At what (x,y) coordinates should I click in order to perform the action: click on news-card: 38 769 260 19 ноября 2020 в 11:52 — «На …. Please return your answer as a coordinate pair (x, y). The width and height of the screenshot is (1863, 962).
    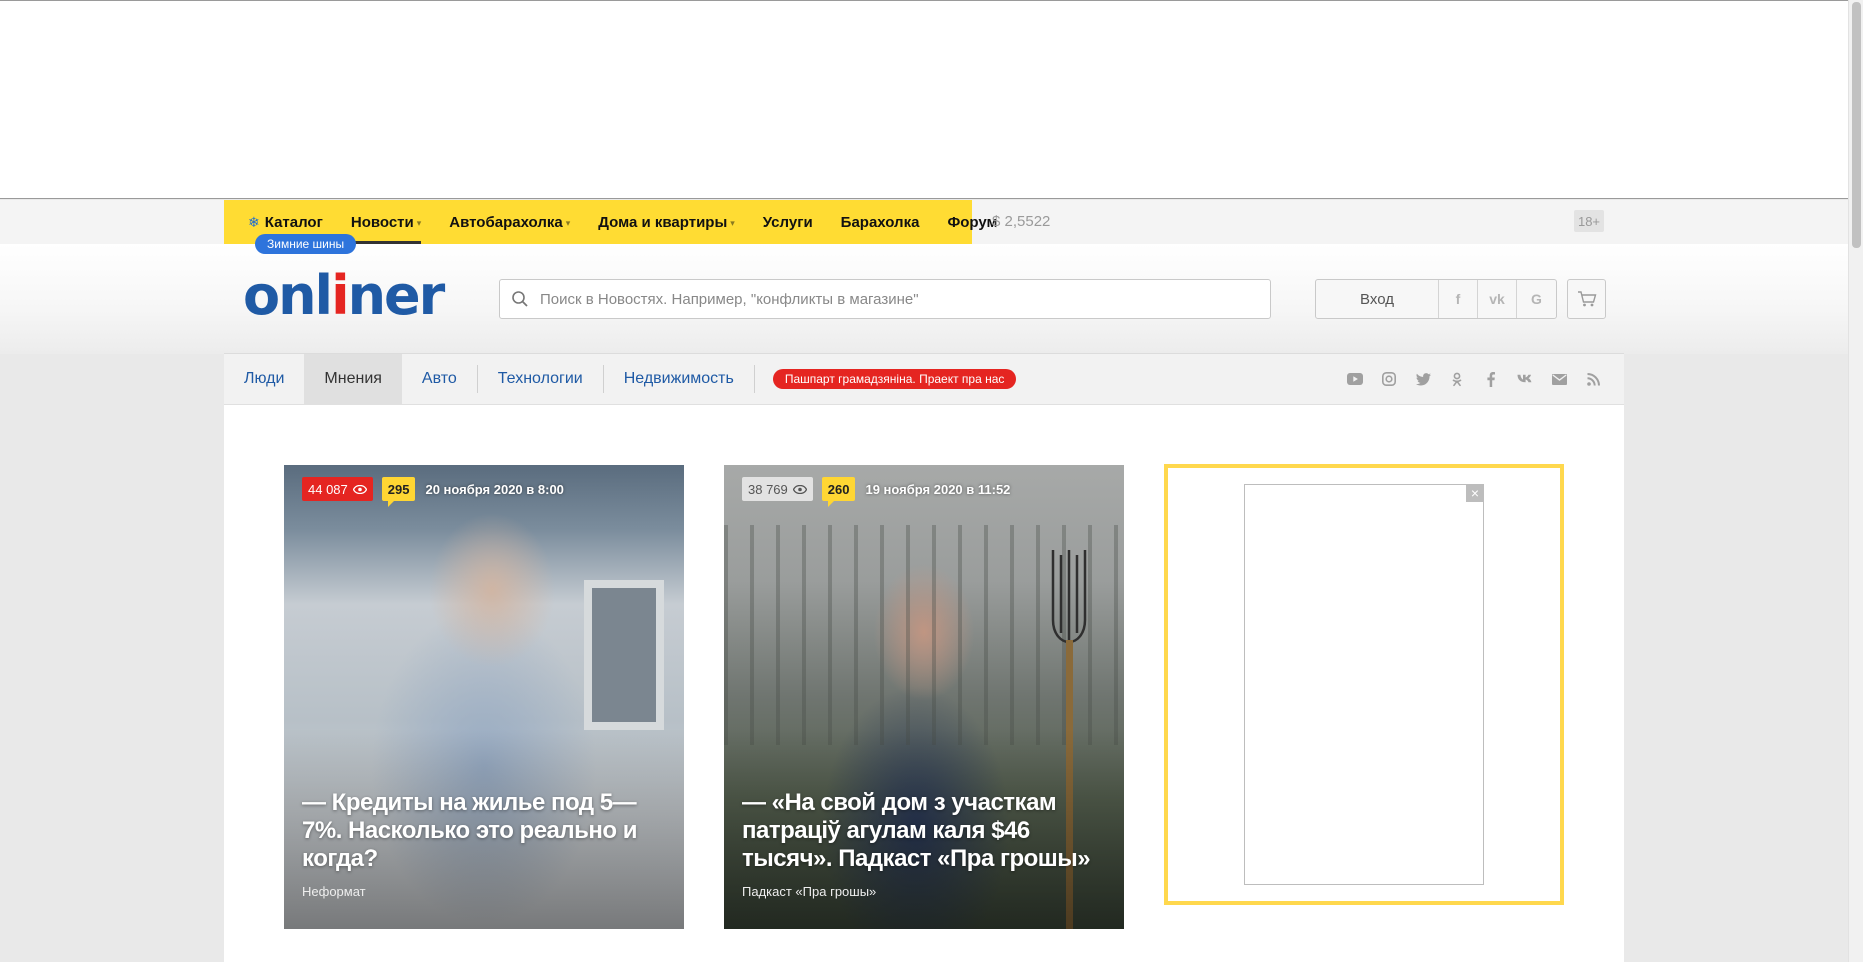
    Looking at the image, I should click on (924, 697).